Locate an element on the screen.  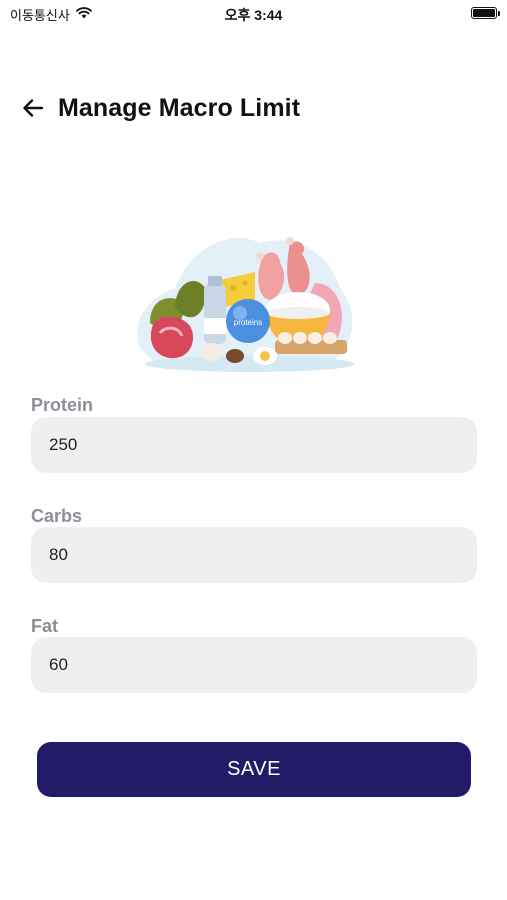
protein-input is located at coordinates (254, 445).